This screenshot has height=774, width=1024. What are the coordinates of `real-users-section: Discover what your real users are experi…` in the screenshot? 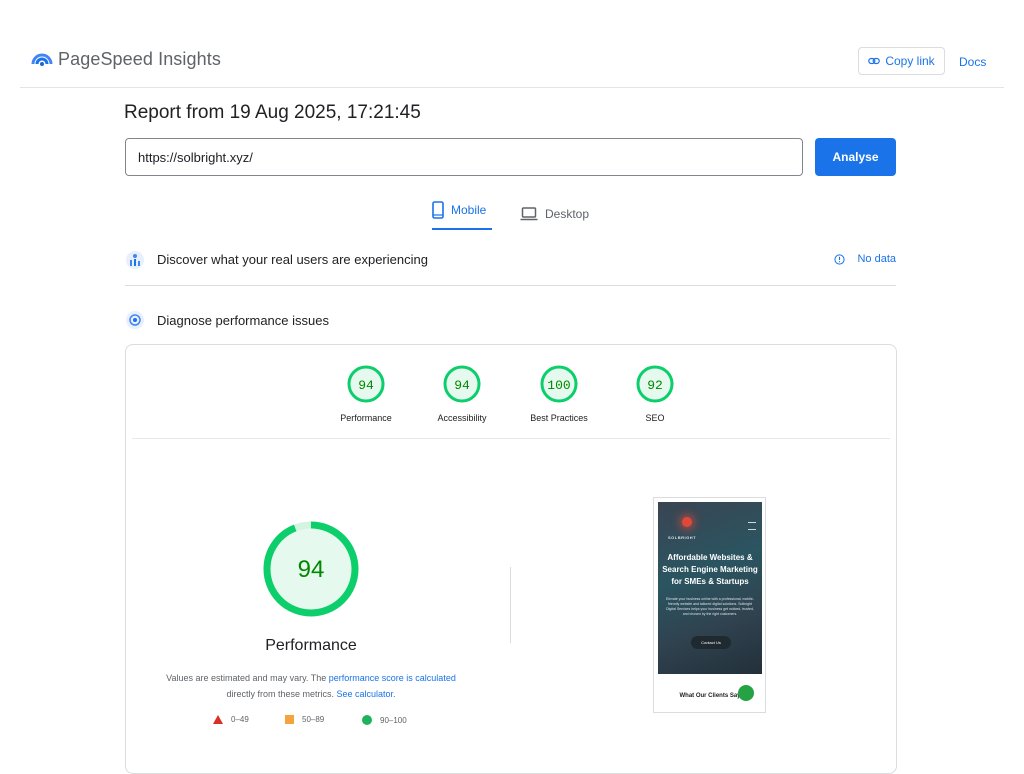 It's located at (510, 267).